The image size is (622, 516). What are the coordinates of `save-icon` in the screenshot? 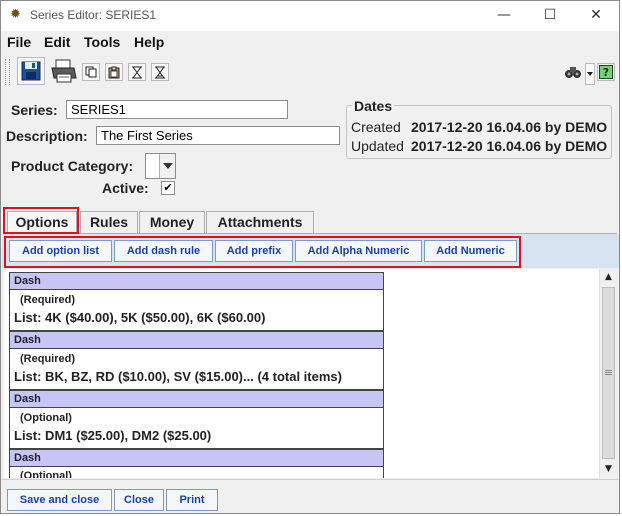 It's located at (31, 71).